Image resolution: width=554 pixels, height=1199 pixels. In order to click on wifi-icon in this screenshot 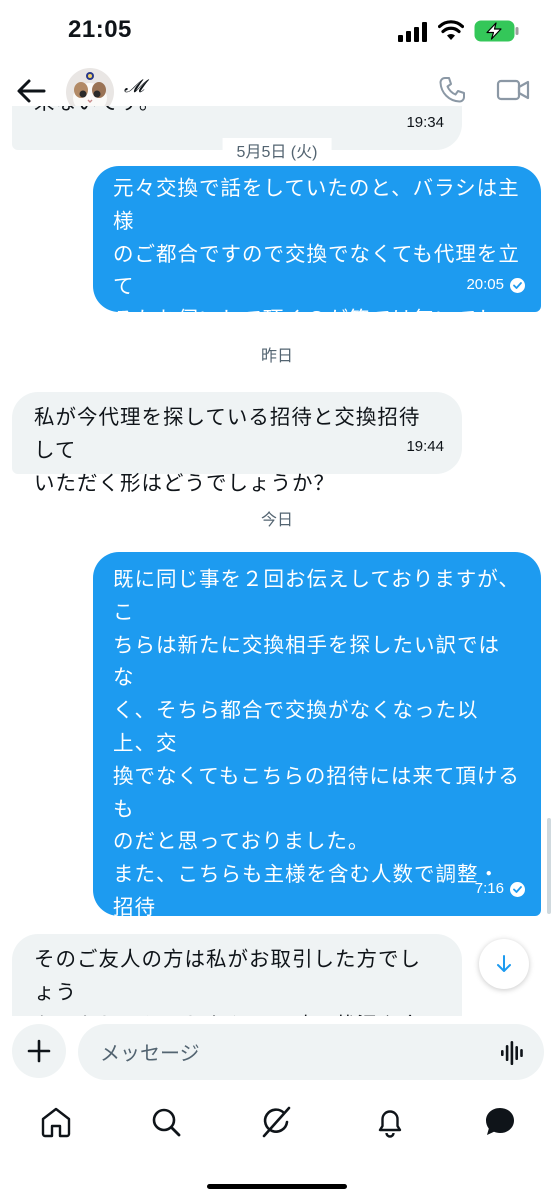, I will do `click(451, 30)`.